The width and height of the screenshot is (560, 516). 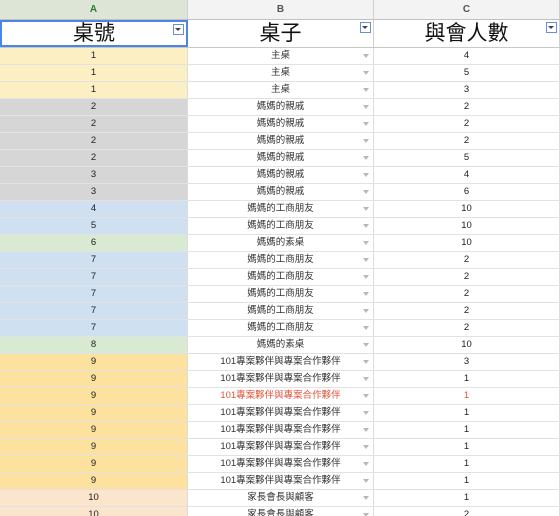 What do you see at coordinates (94, 33) in the screenshot?
I see `header-cell-table-number: 桌號` at bounding box center [94, 33].